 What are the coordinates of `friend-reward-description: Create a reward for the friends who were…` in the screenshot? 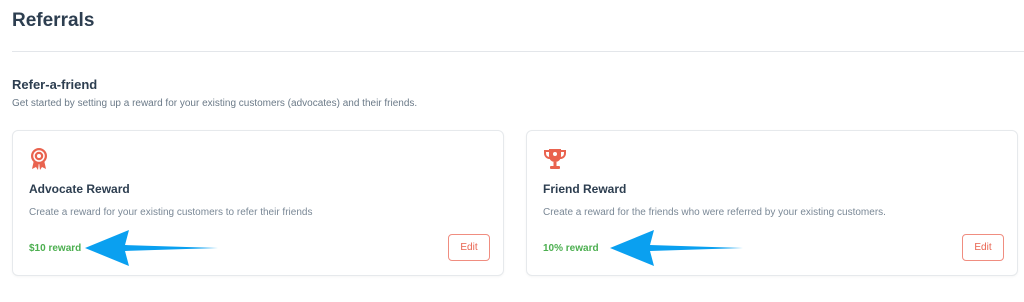 It's located at (714, 212).